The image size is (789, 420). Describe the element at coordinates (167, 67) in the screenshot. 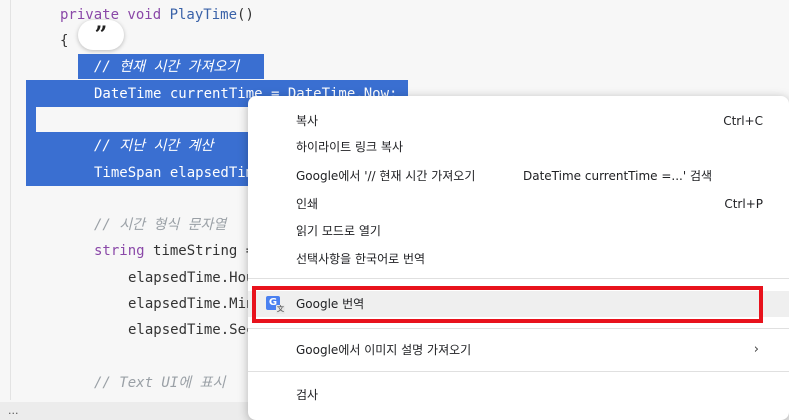

I see `code-comment: // 현재 시간 가져오기` at that location.